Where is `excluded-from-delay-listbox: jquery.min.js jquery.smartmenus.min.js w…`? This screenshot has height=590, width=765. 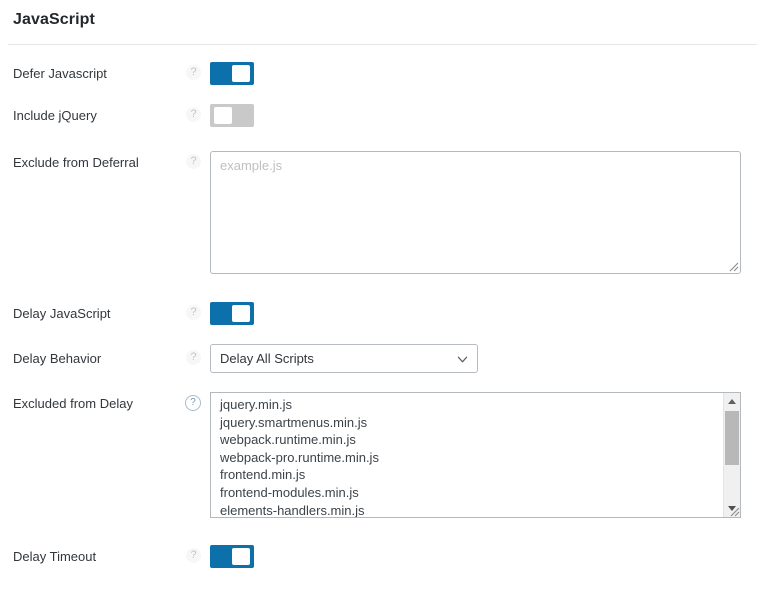 excluded-from-delay-listbox: jquery.min.js jquery.smartmenus.min.js w… is located at coordinates (475, 455).